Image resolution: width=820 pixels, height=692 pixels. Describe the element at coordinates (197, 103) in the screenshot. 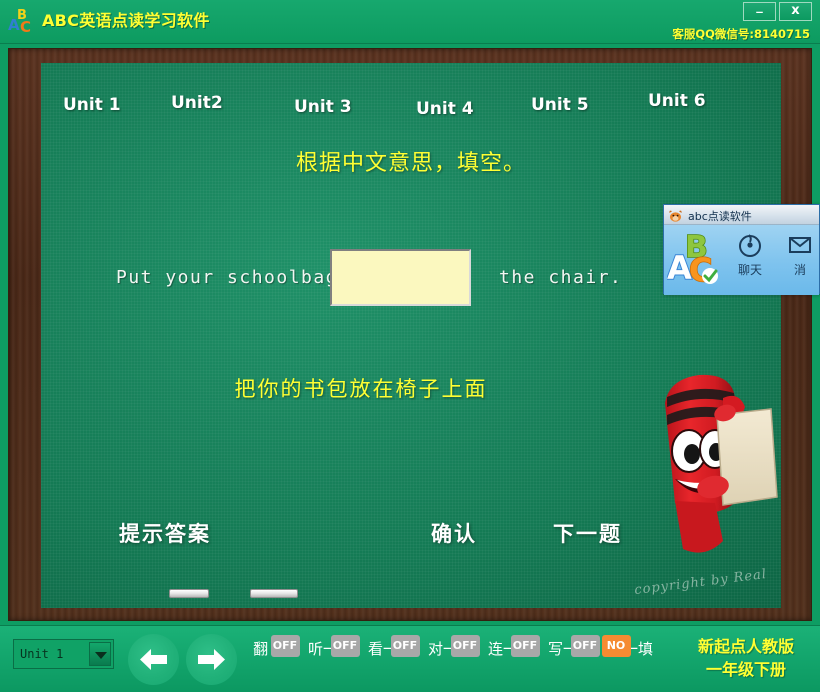

I see `unit-tab-2: Unit2` at that location.